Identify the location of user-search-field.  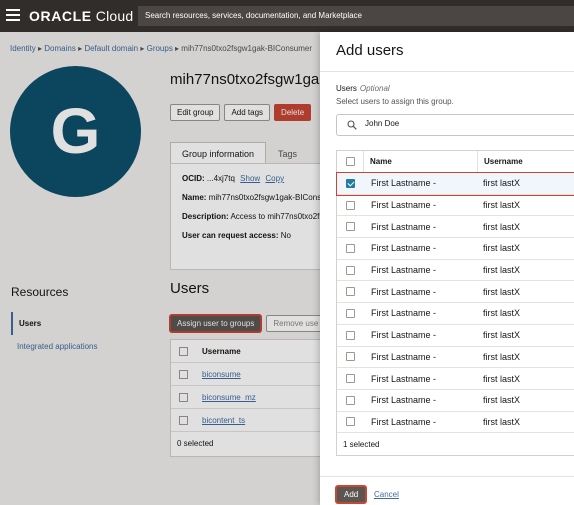
(455, 125).